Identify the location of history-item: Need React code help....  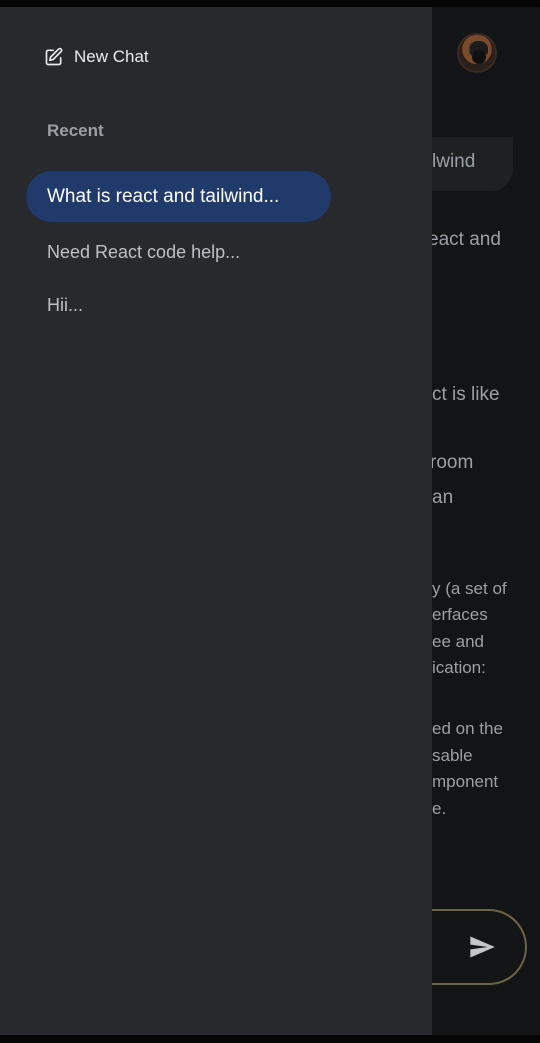
(143, 252).